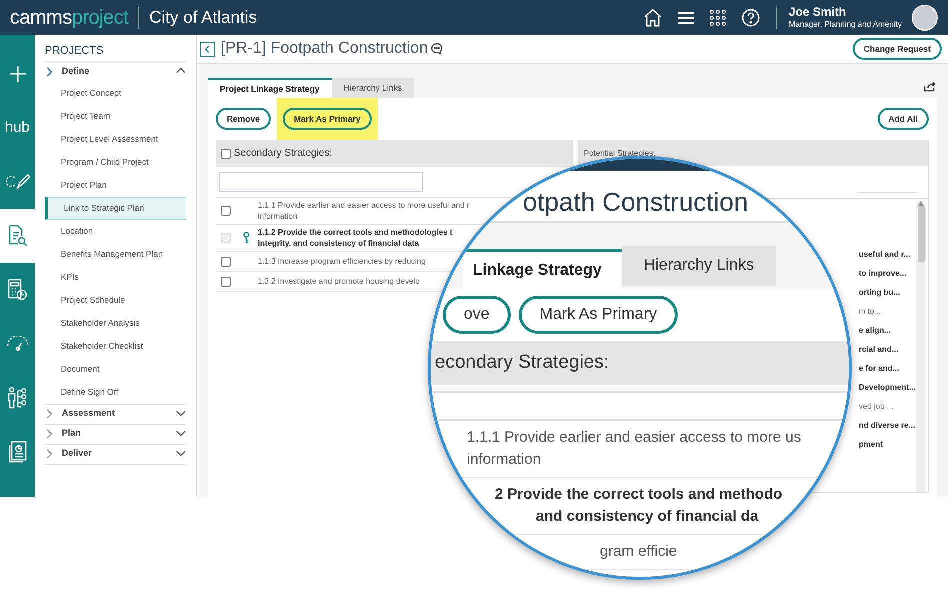  Describe the element at coordinates (522, 362) in the screenshot. I see `list-header-label: econdary Strategies:` at that location.